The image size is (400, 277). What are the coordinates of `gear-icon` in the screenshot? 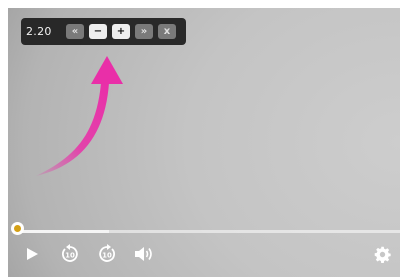 It's located at (382, 254).